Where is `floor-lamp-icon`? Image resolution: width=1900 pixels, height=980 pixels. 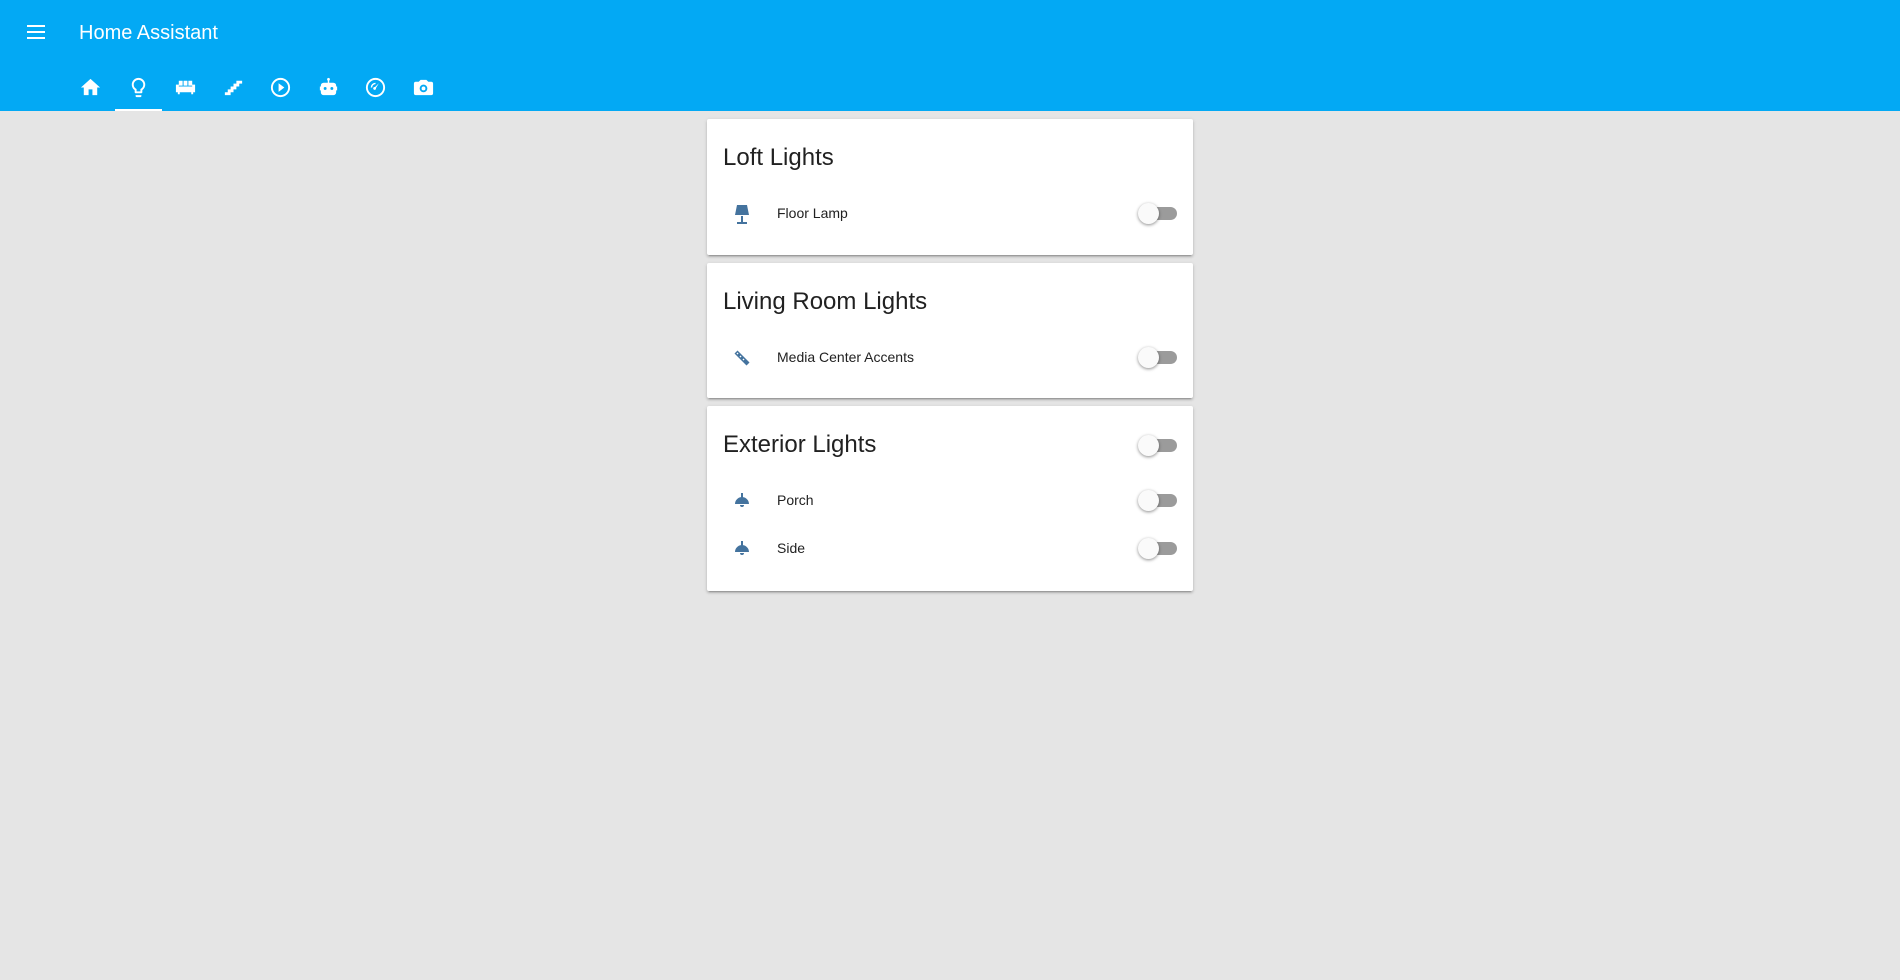 floor-lamp-icon is located at coordinates (742, 214).